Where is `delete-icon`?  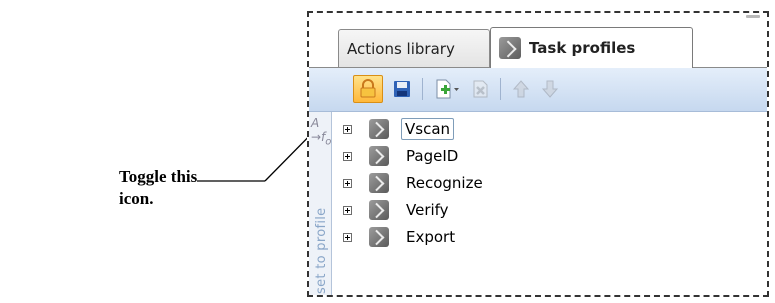
delete-icon is located at coordinates (480, 89).